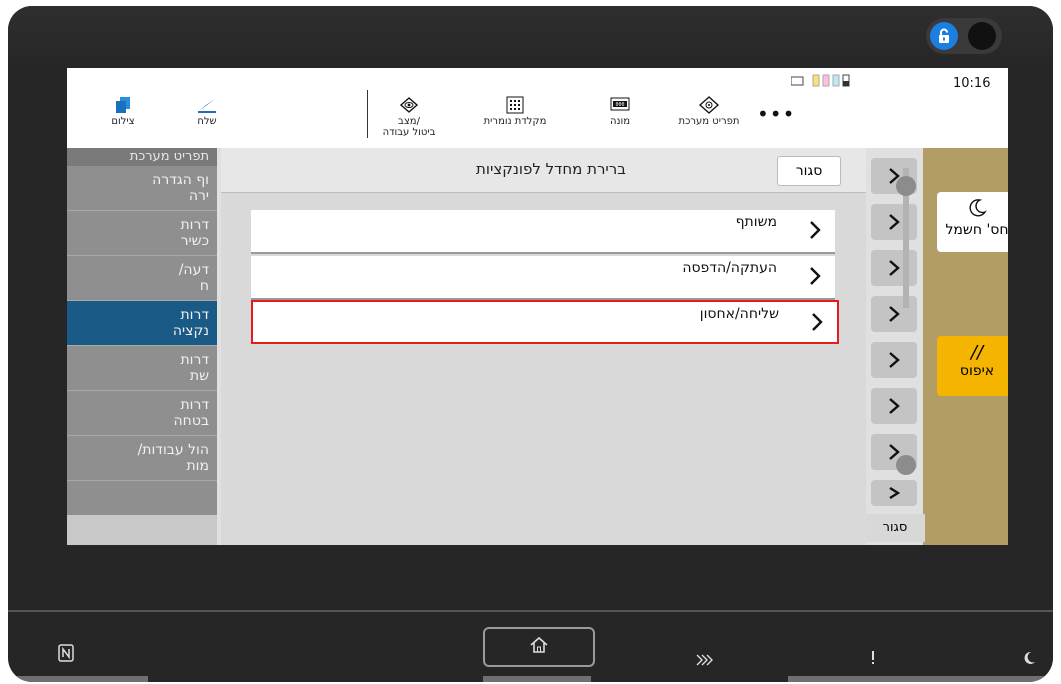 The image size is (1061, 684). I want to click on row-send-store: שליחה/אחסון, so click(545, 322).